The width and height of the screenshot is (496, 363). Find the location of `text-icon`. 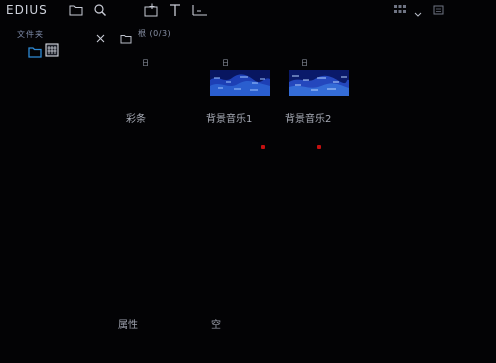

text-icon is located at coordinates (175, 10).